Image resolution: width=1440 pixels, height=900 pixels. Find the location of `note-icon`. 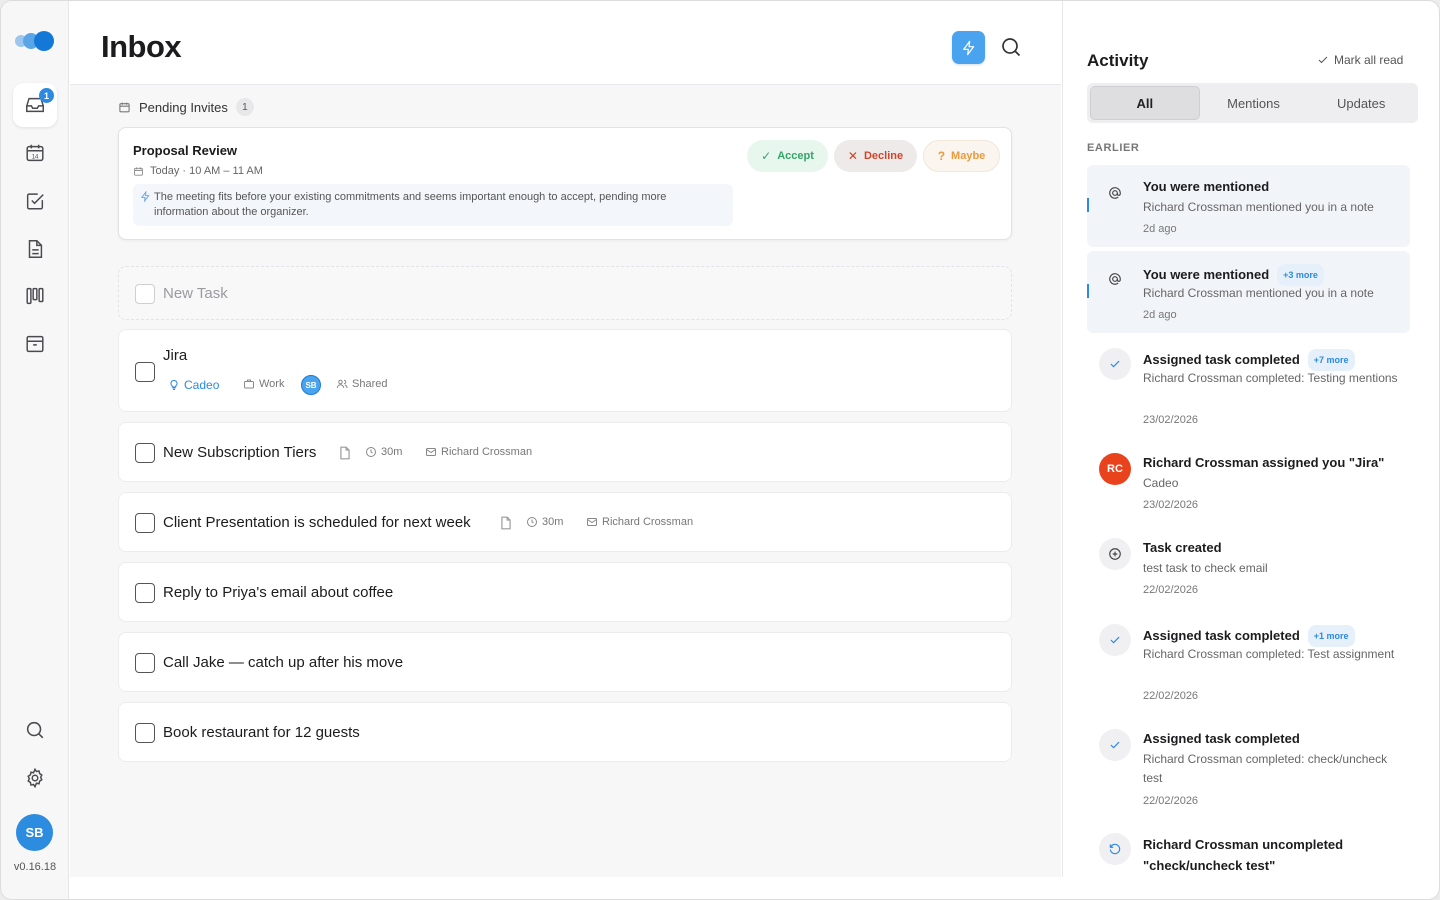

note-icon is located at coordinates (345, 453).